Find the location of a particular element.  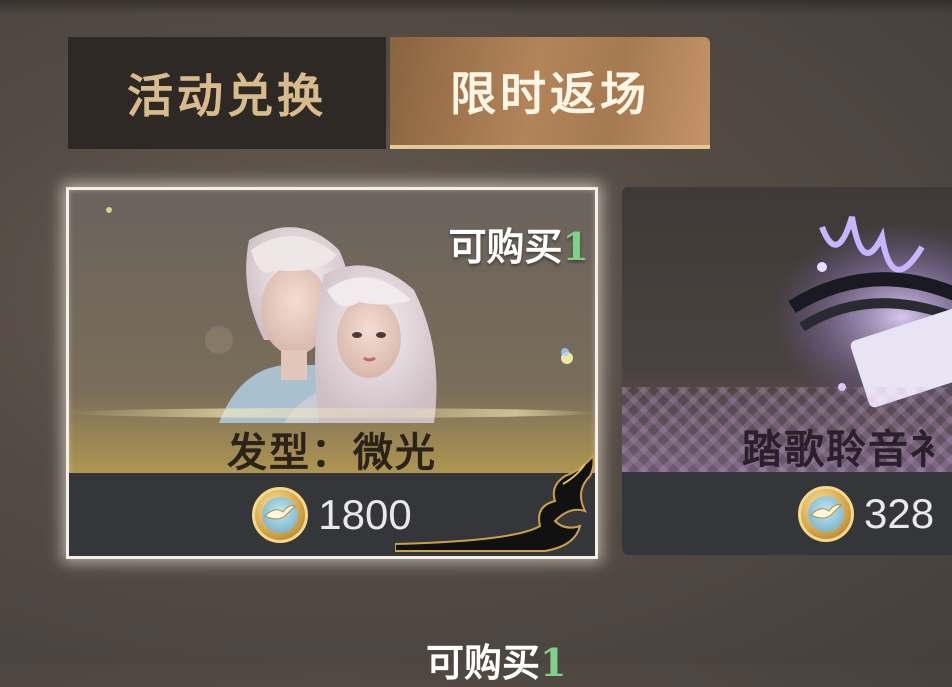

next-row-availability-label: 可购买1 is located at coordinates (496, 662).